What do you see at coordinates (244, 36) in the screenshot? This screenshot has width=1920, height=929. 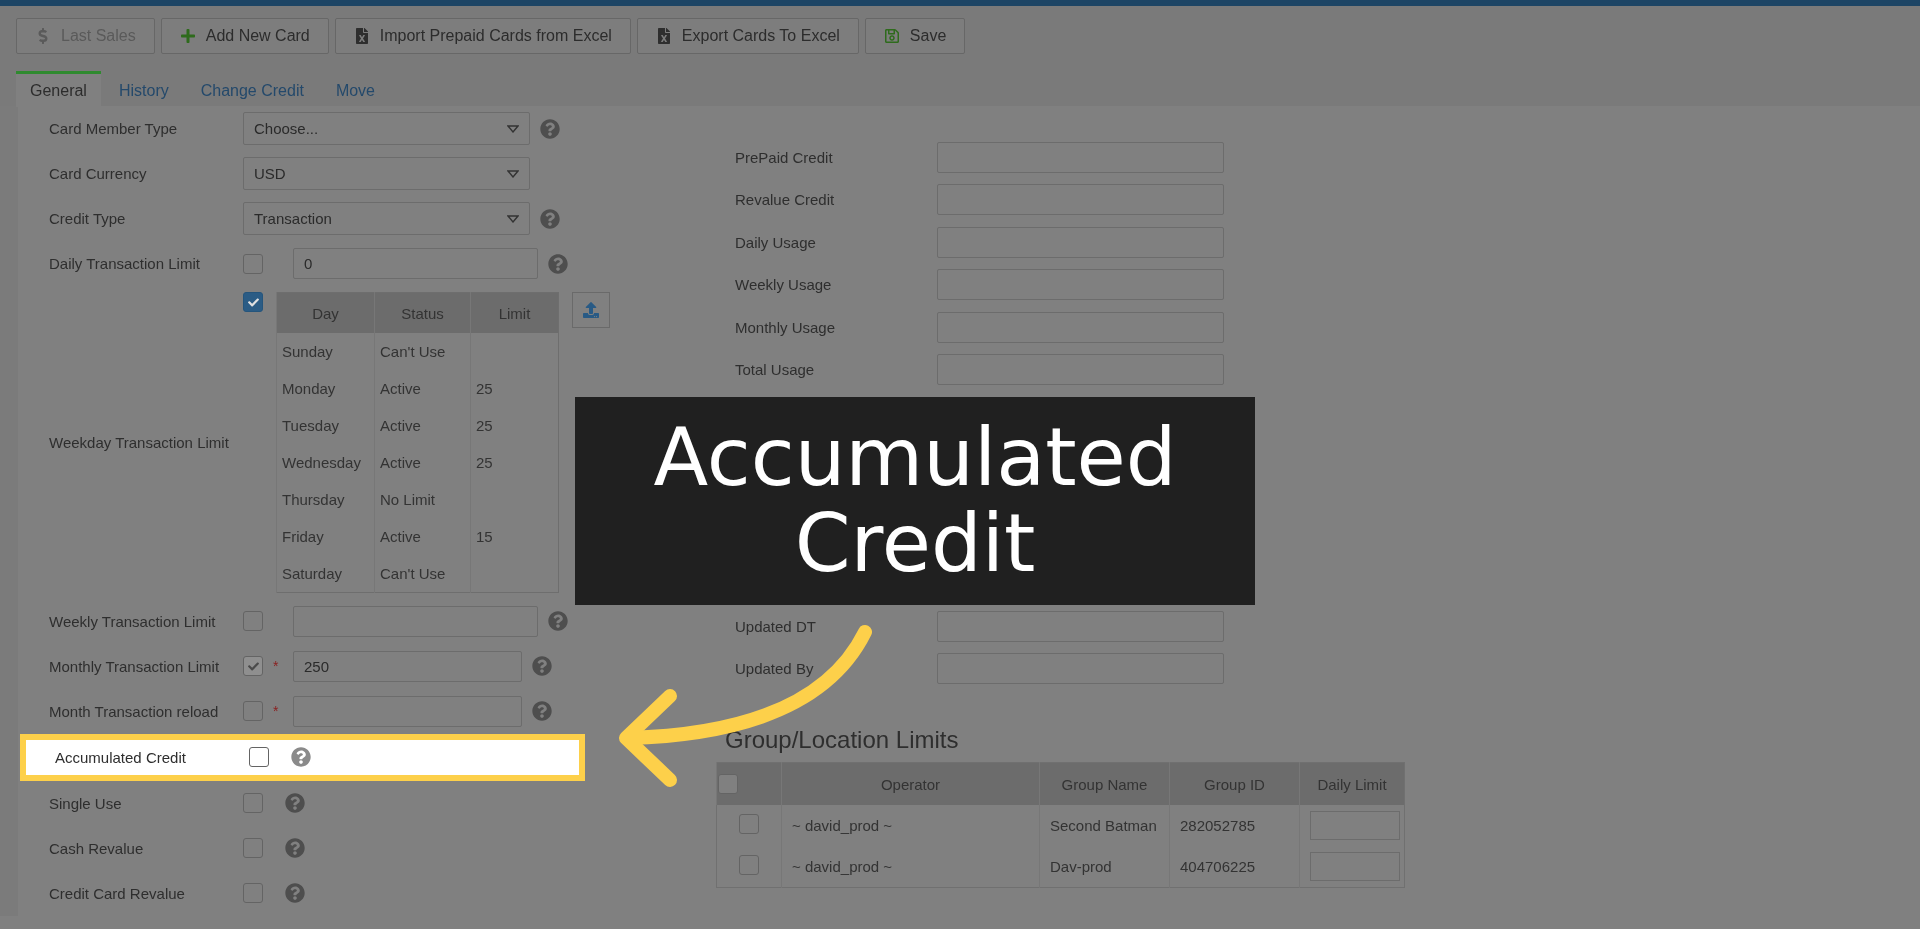 I see `toolbar-button: Add New Card` at bounding box center [244, 36].